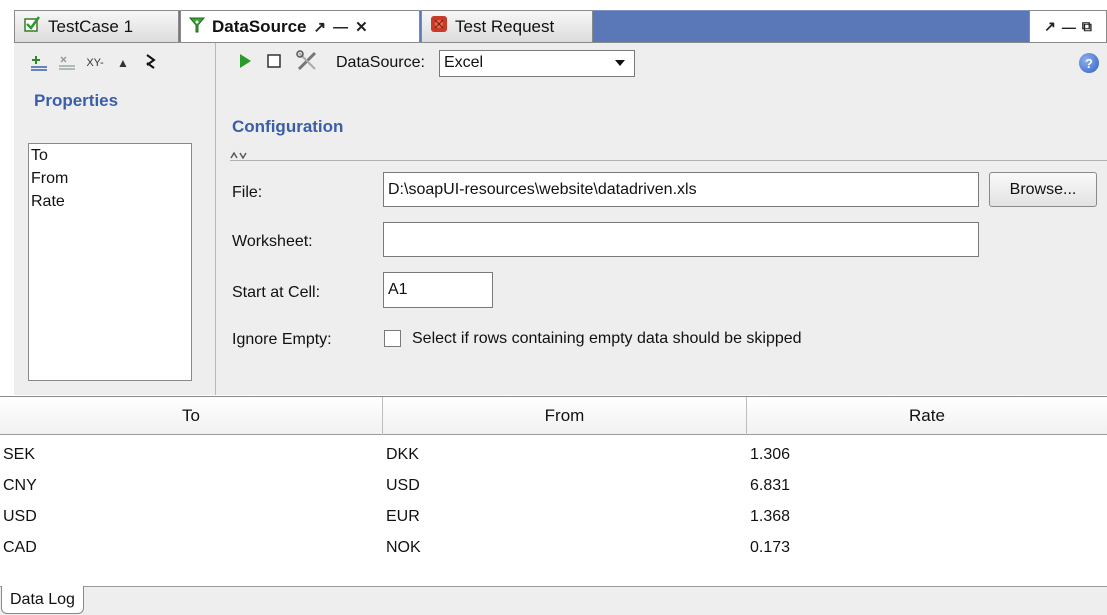 This screenshot has width=1107, height=615. I want to click on cell-to: CAD, so click(191, 547).